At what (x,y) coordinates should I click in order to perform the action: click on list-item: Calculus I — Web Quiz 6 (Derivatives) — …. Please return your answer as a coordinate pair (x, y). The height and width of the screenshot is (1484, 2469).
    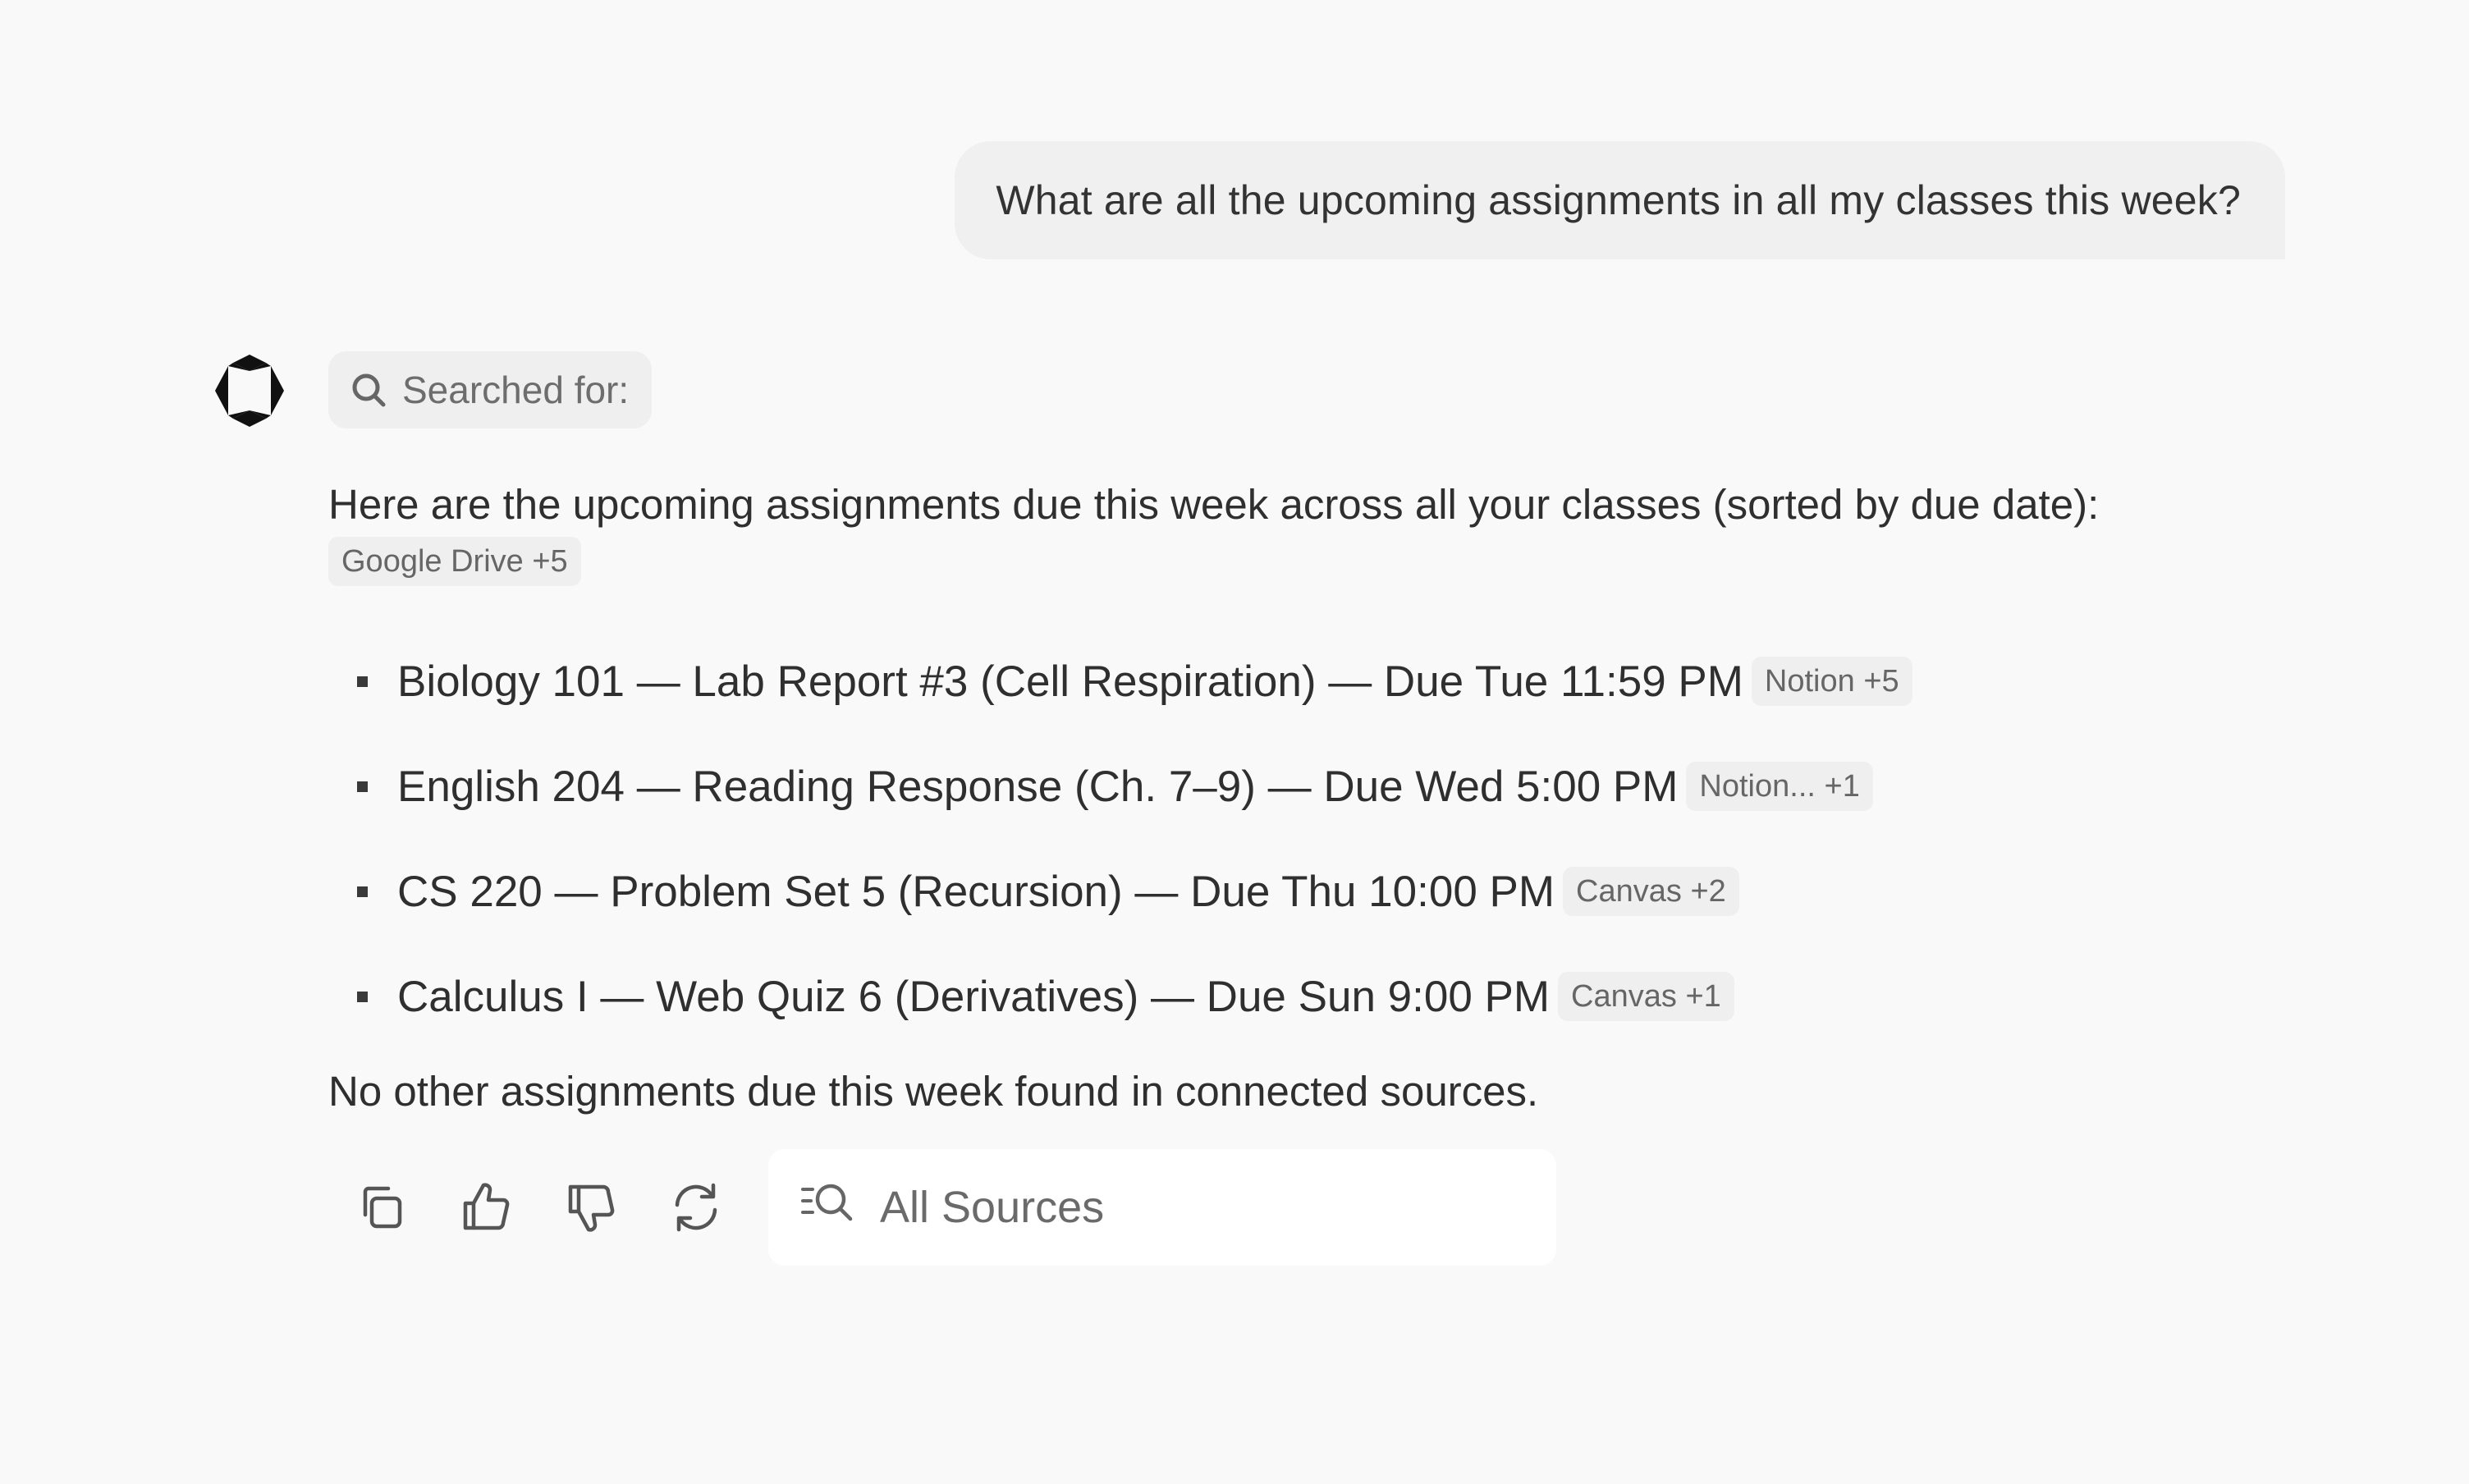
    Looking at the image, I should click on (1308, 996).